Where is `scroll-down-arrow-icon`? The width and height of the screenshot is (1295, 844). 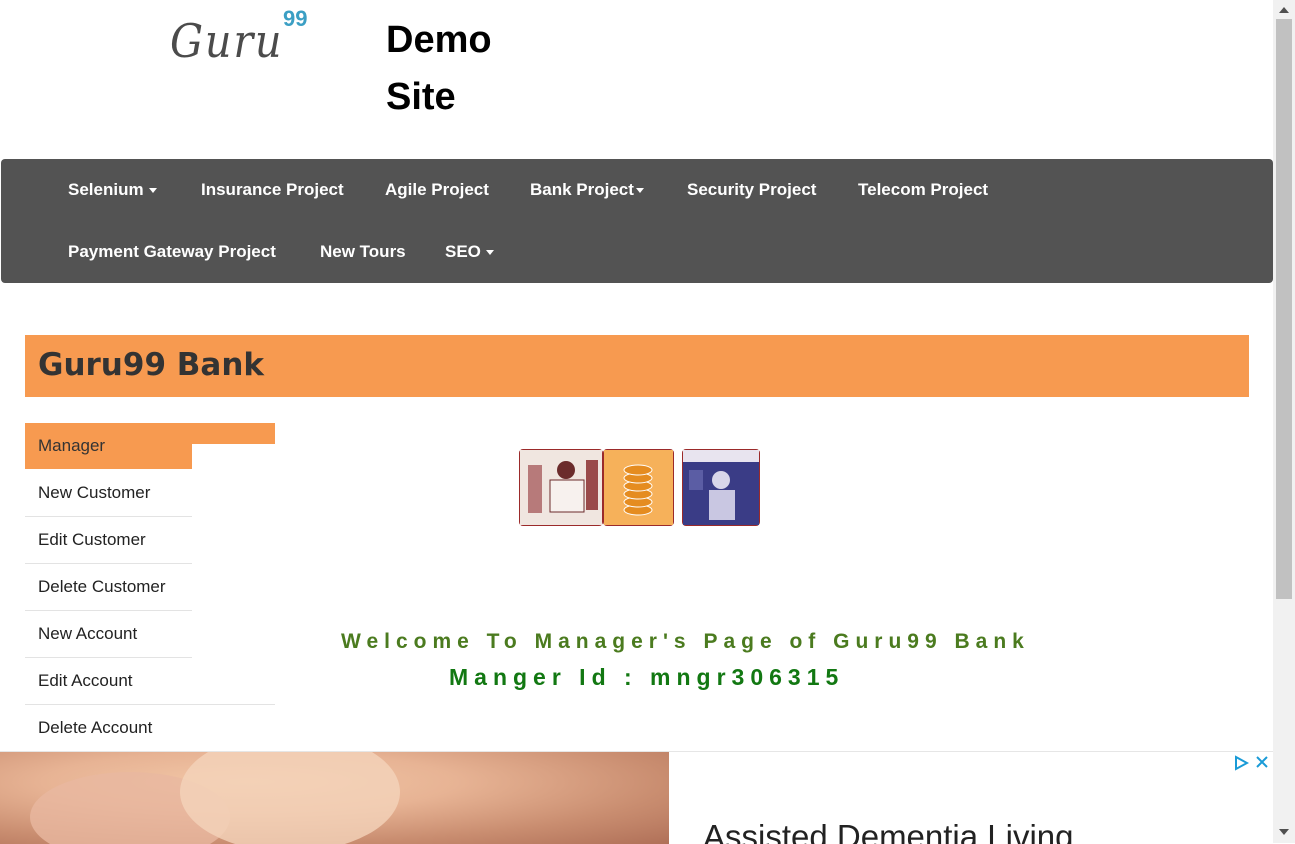 scroll-down-arrow-icon is located at coordinates (1284, 832).